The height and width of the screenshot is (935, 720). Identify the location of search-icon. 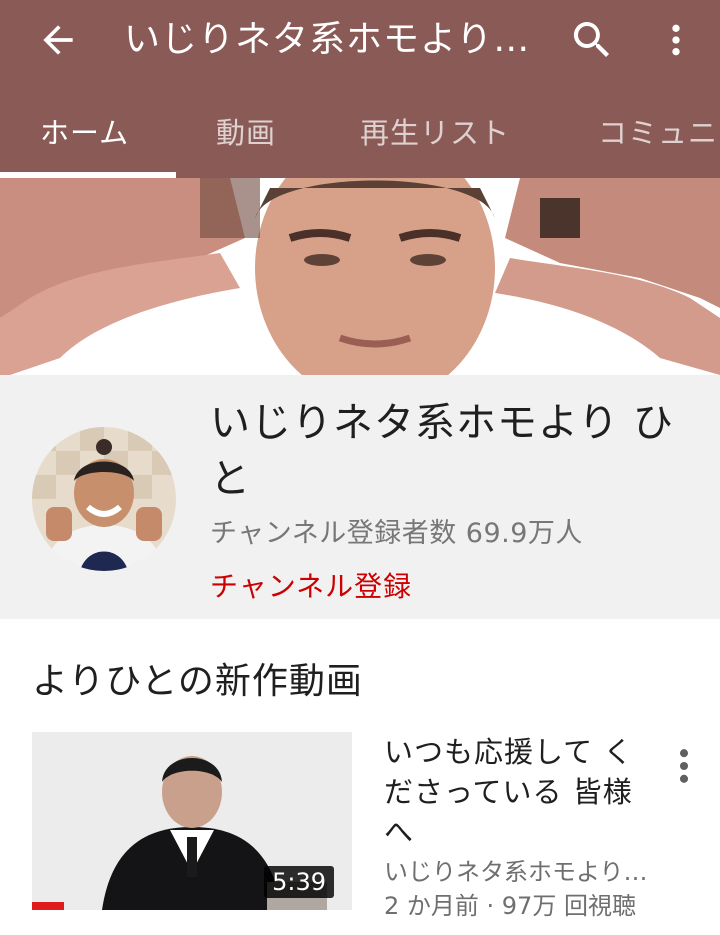
(592, 40).